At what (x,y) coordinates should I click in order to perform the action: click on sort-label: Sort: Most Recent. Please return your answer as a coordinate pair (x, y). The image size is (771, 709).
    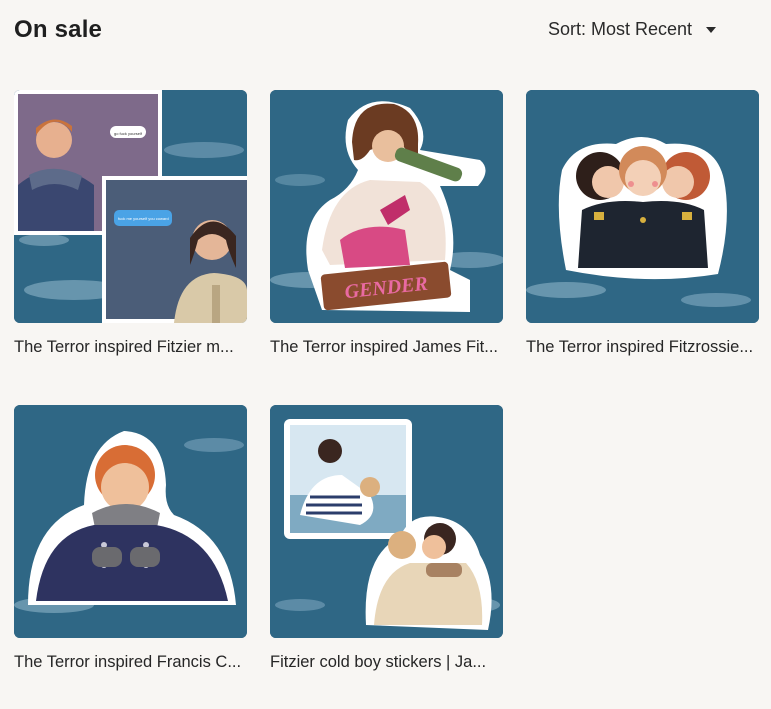
    Looking at the image, I should click on (620, 28).